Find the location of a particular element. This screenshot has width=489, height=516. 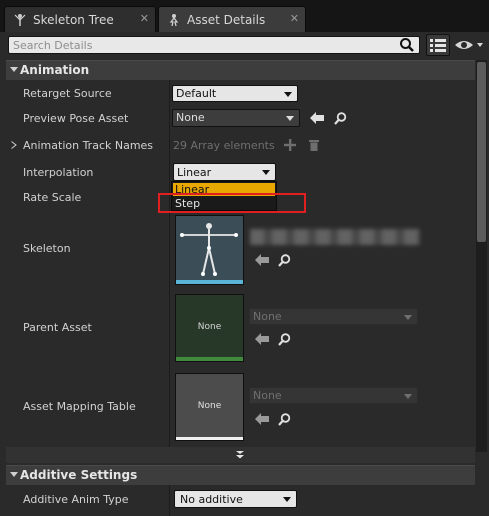

category-additive-header: Additive Settings is located at coordinates (240, 475).